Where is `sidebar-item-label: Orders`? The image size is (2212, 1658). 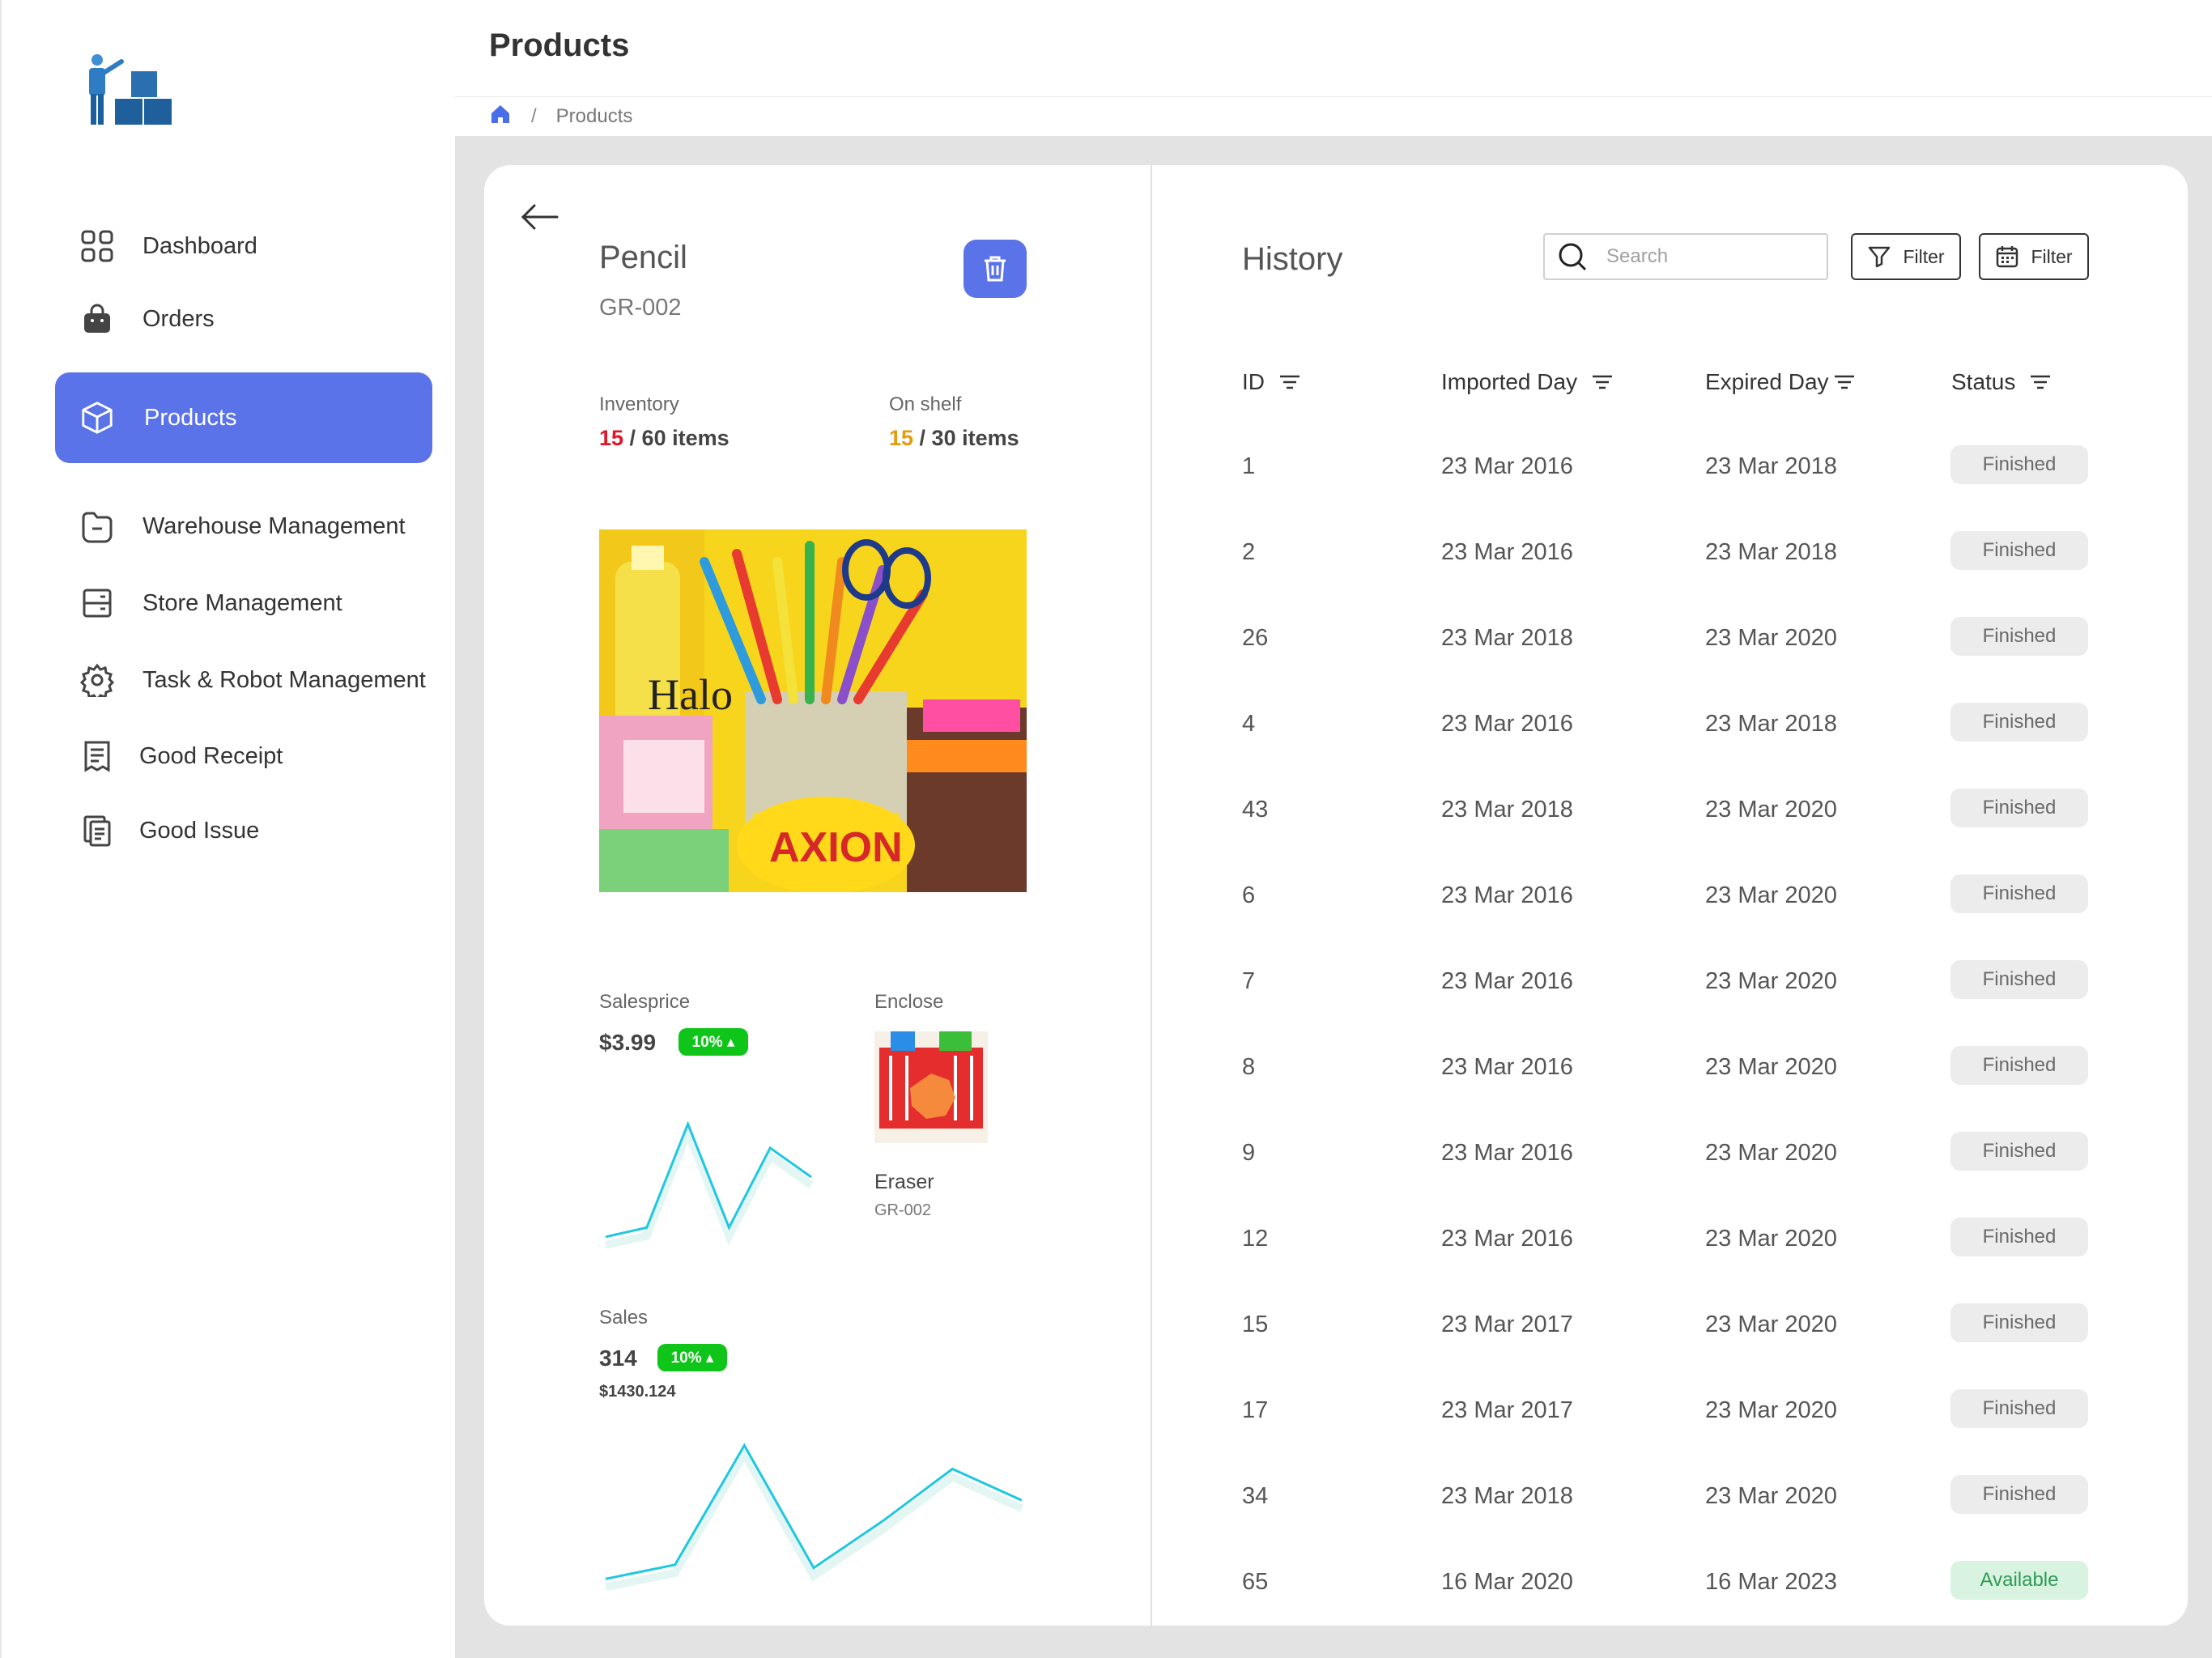 sidebar-item-label: Orders is located at coordinates (179, 318).